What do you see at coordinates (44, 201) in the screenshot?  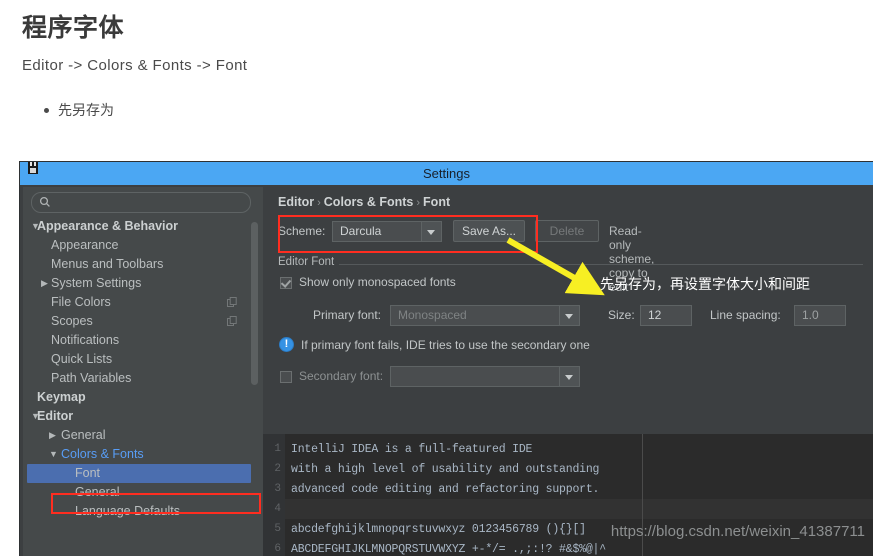 I see `search-icon` at bounding box center [44, 201].